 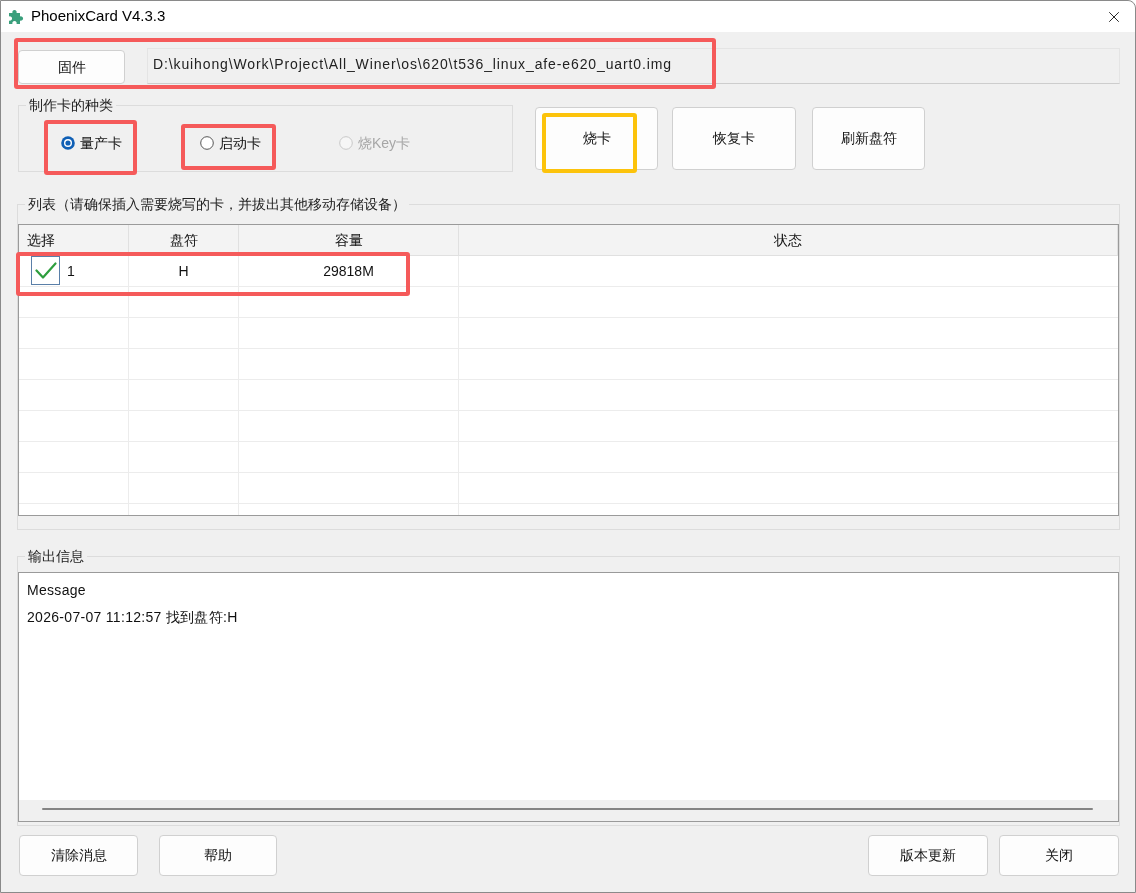 I want to click on row-index: 1, so click(x=71, y=271).